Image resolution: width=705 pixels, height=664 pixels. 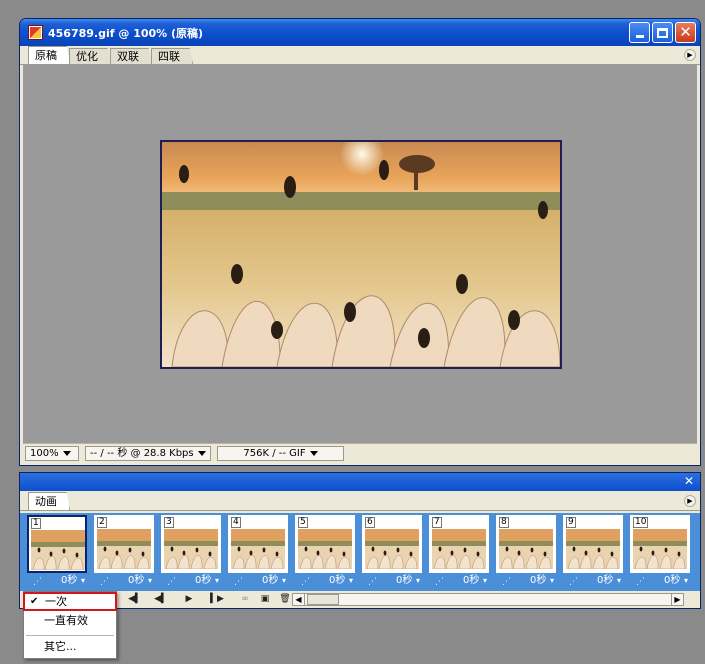 What do you see at coordinates (685, 32) in the screenshot?
I see `close-button: ✕` at bounding box center [685, 32].